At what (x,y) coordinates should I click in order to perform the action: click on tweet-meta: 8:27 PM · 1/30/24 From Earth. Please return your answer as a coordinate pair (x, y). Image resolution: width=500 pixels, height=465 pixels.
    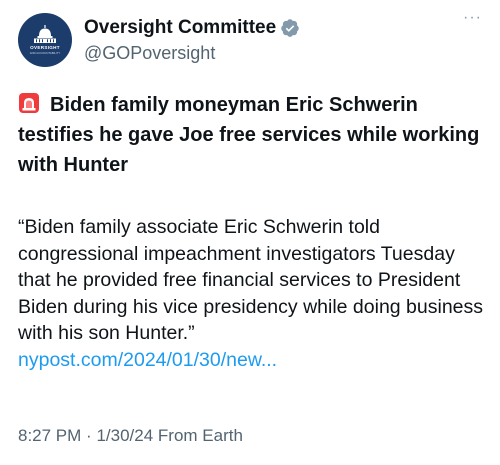
    Looking at the image, I should click on (130, 436).